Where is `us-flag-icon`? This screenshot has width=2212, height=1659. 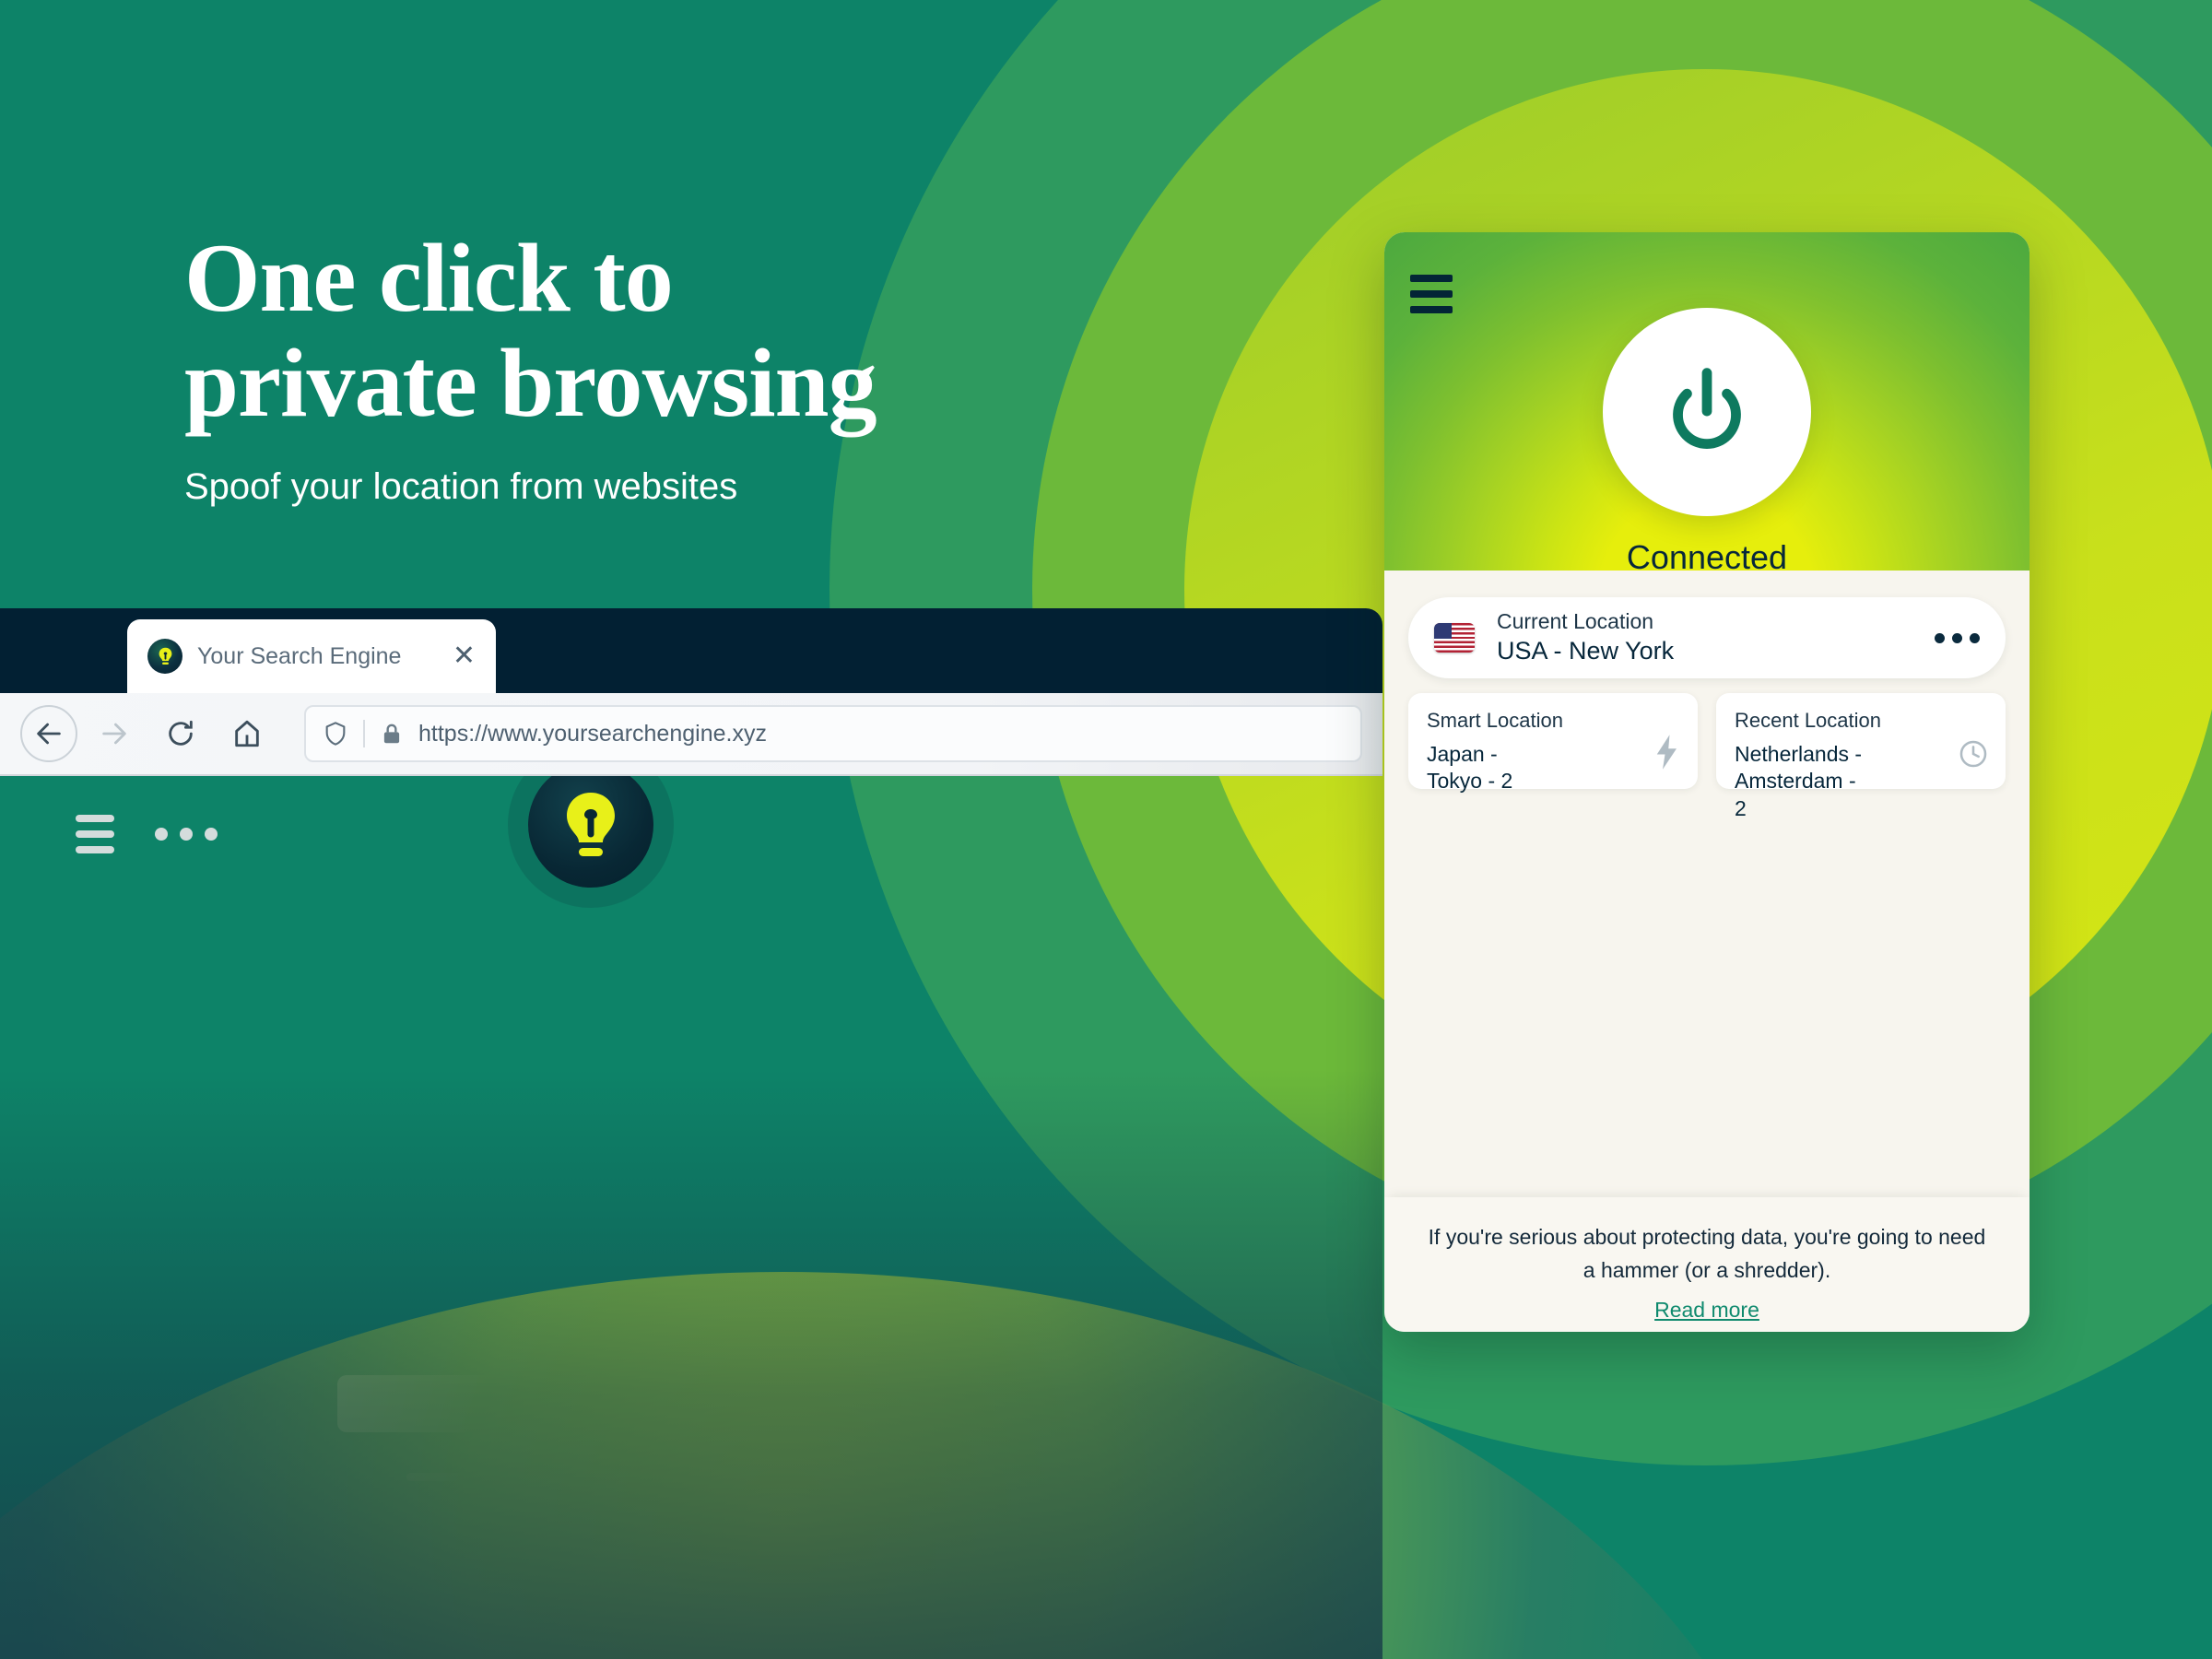
us-flag-icon is located at coordinates (1454, 638).